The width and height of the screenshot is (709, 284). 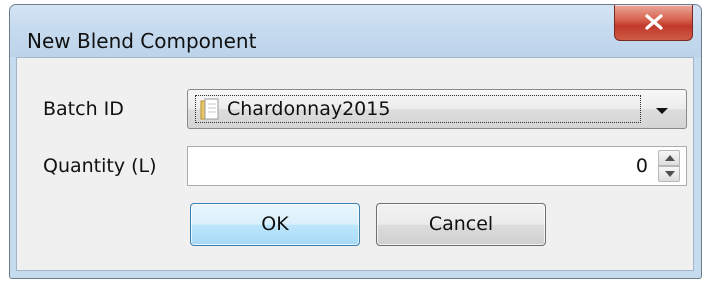 What do you see at coordinates (142, 41) in the screenshot?
I see `window-title: New Blend Component` at bounding box center [142, 41].